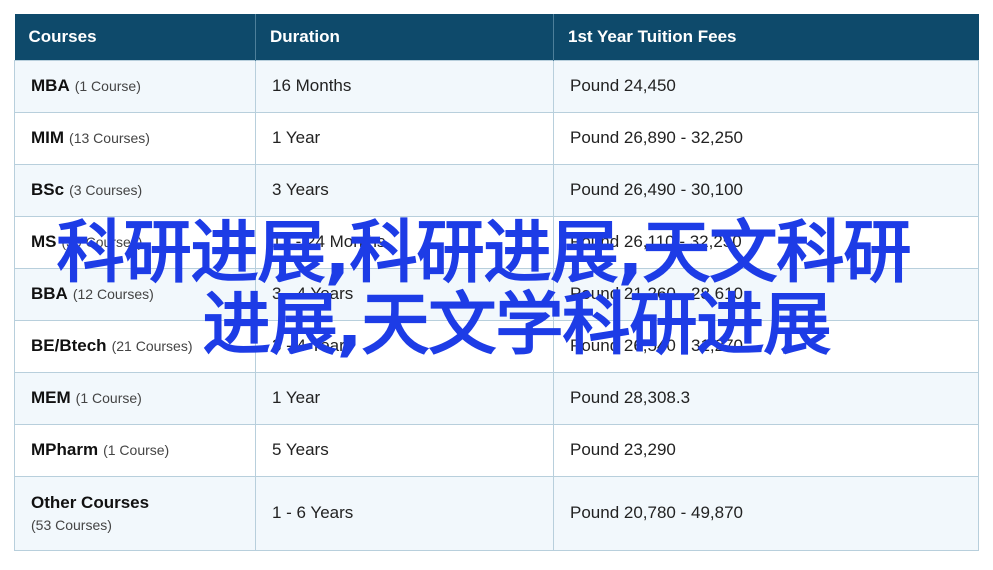 This screenshot has height=570, width=993. What do you see at coordinates (64, 449) in the screenshot?
I see `course-name: MPharm` at bounding box center [64, 449].